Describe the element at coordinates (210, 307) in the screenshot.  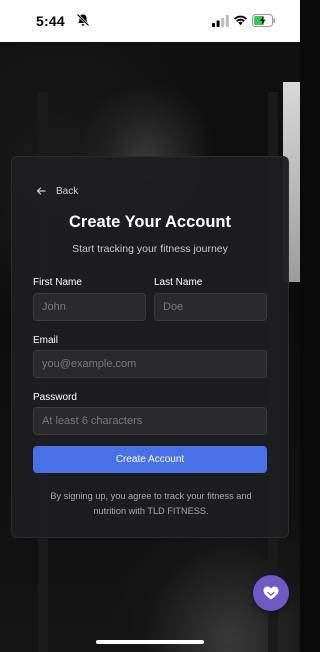
I see `last-name-input` at that location.